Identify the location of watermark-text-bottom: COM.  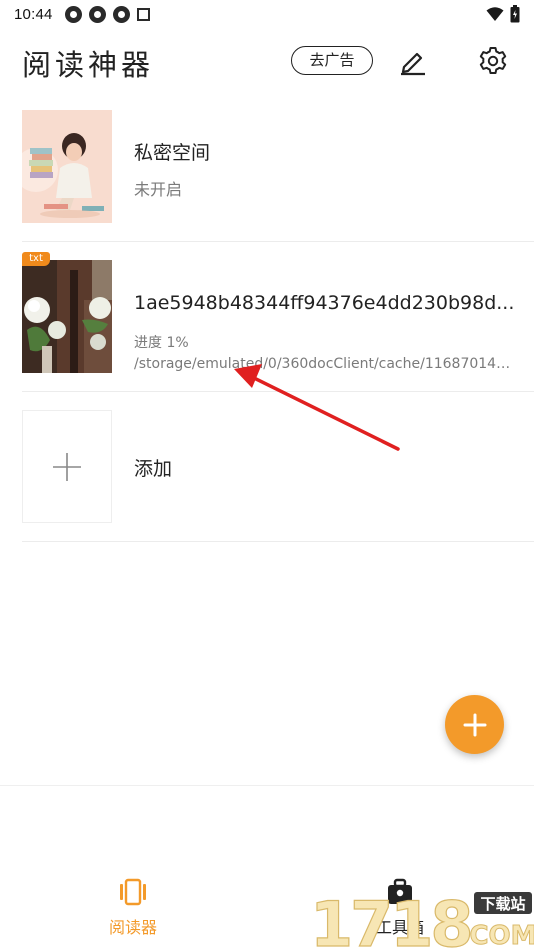
(501, 935).